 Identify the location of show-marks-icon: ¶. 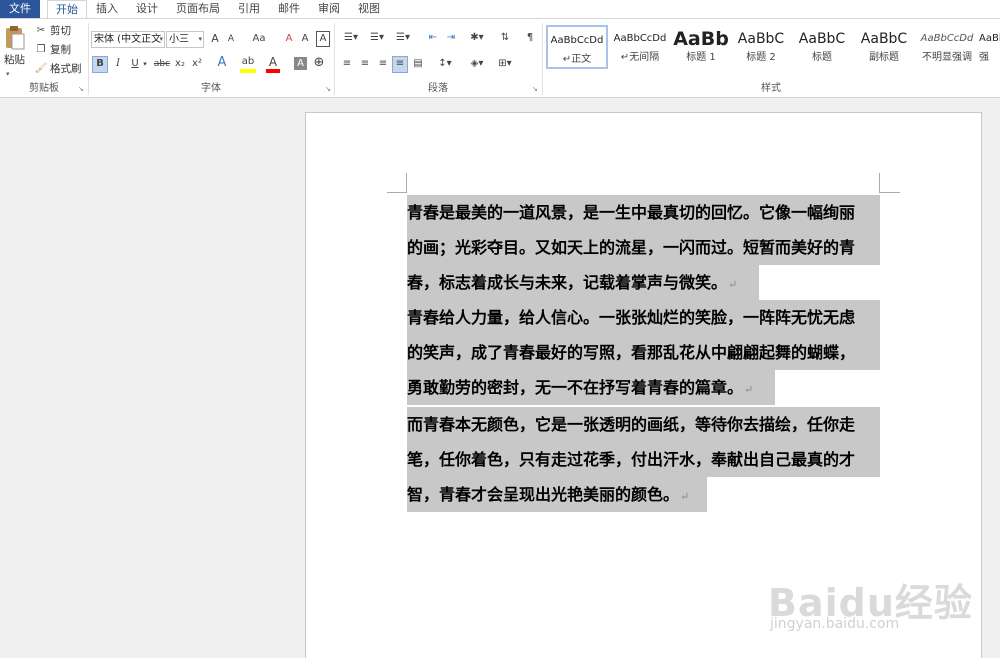
(530, 38).